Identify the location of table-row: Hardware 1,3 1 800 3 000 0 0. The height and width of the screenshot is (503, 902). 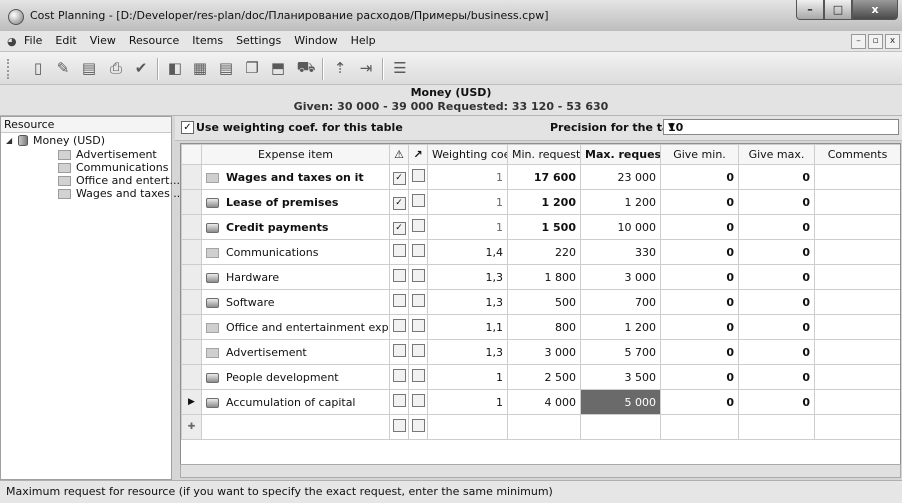
(540, 277).